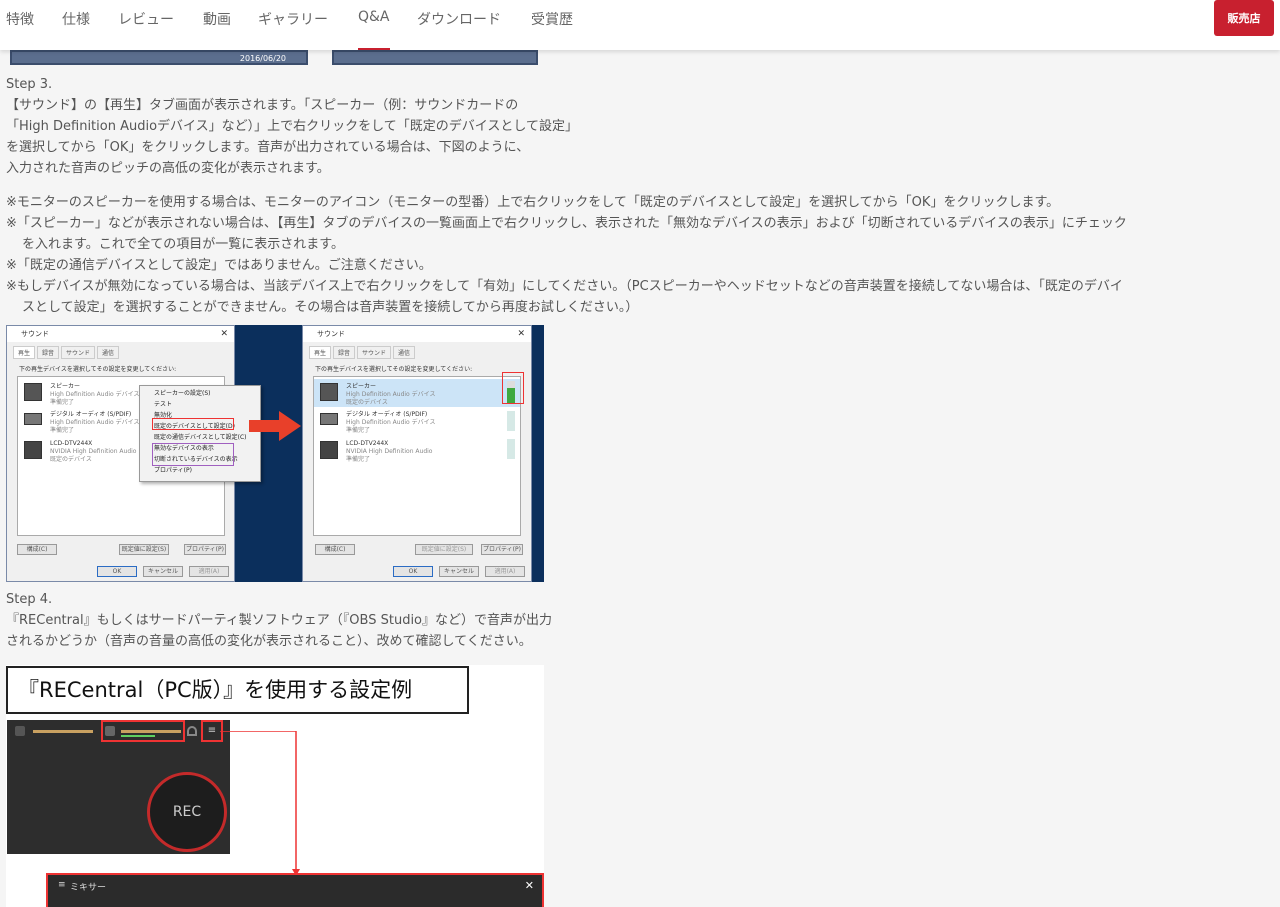 This screenshot has height=907, width=1280. Describe the element at coordinates (159, 57) in the screenshot. I see `previous-image-strip-left: 2016/06/20` at that location.